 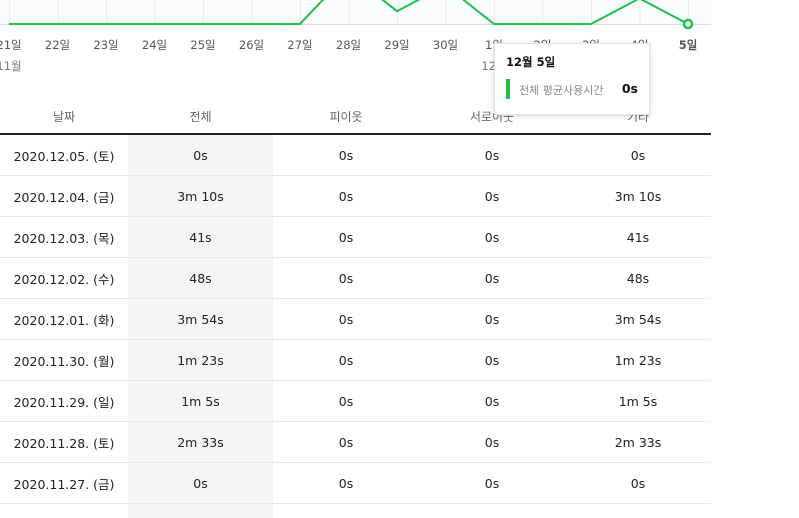 I want to click on x-tick-label: 22일, so click(x=57, y=45).